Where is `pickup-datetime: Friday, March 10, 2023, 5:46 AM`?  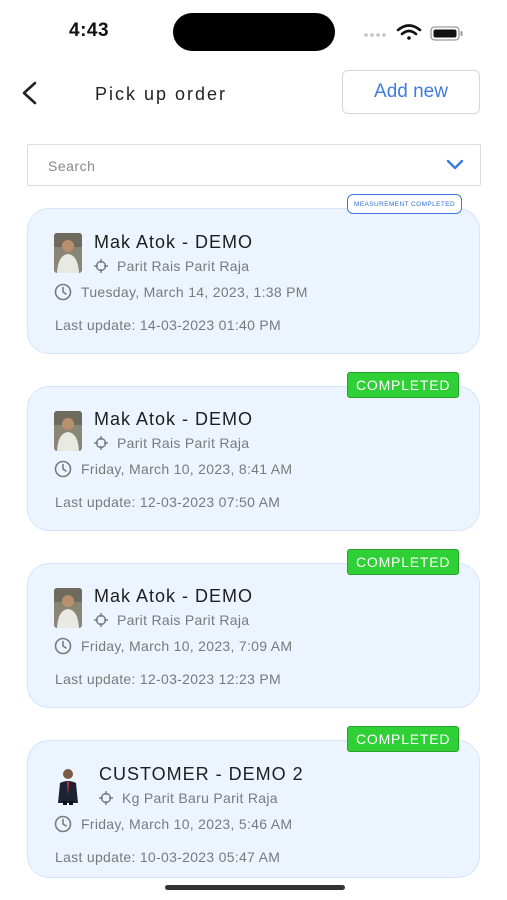 pickup-datetime: Friday, March 10, 2023, 5:46 AM is located at coordinates (187, 824).